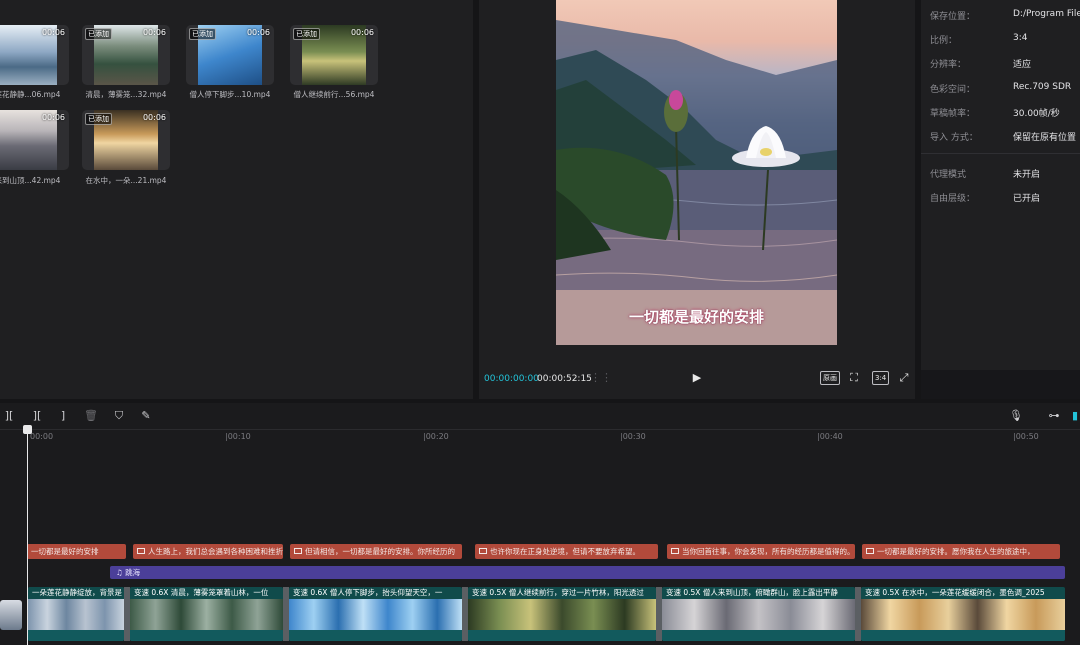  Describe the element at coordinates (540, 436) in the screenshot. I see `time-ruler: 00:00 |00:10 |00:20 |00:30 |00:40 |00:50` at that location.